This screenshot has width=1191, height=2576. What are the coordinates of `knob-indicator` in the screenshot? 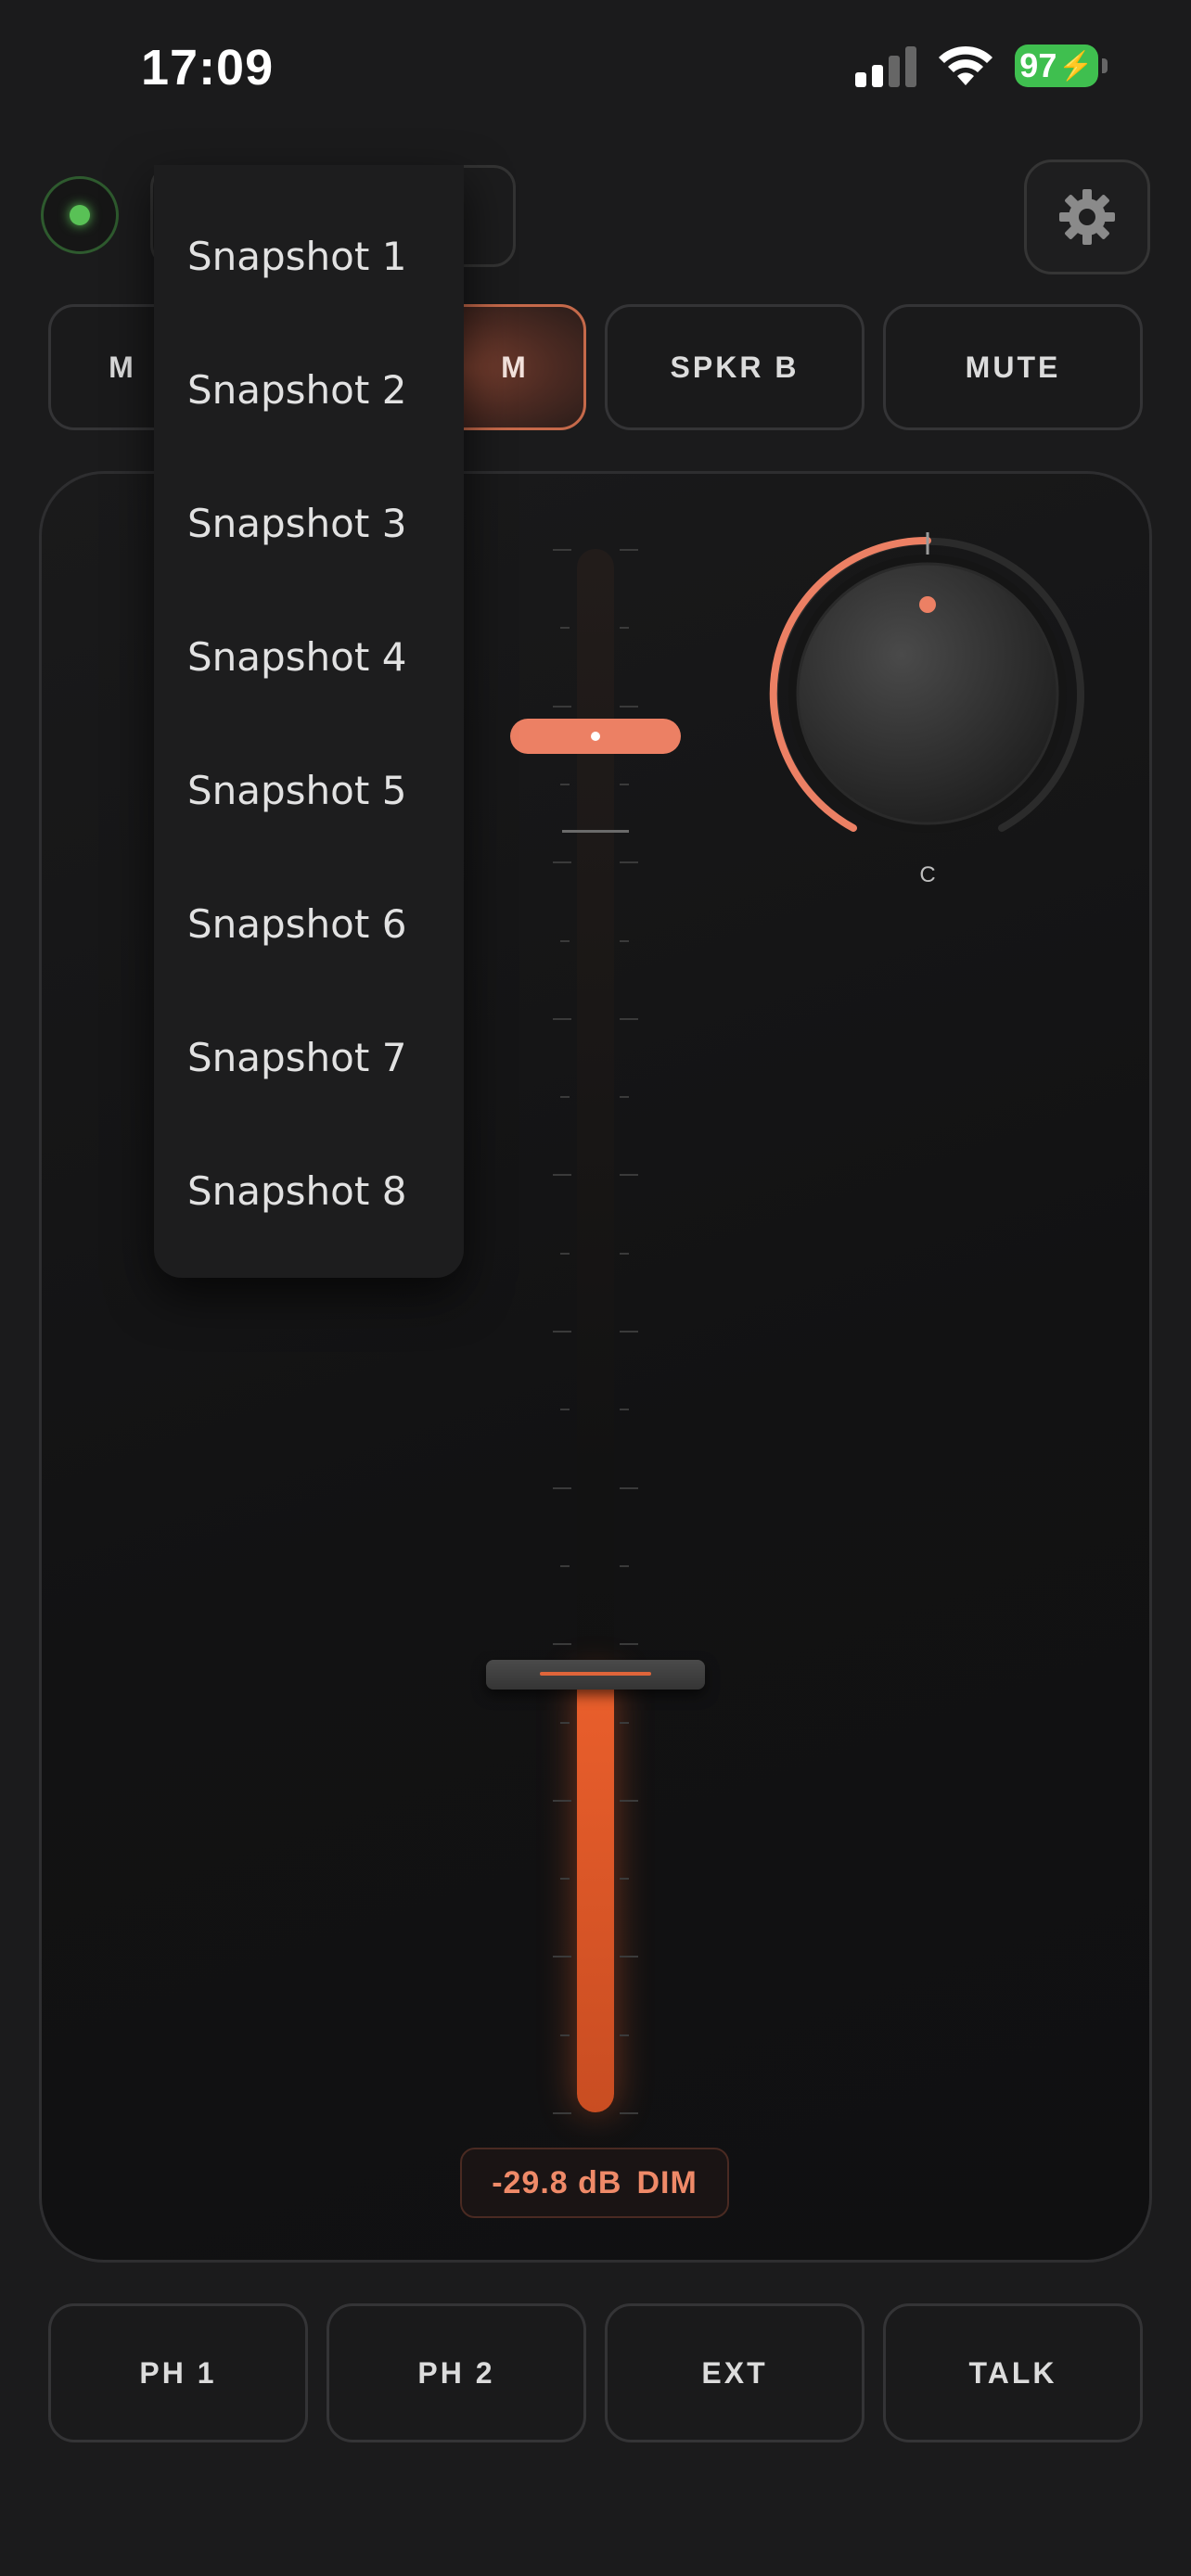 It's located at (927, 605).